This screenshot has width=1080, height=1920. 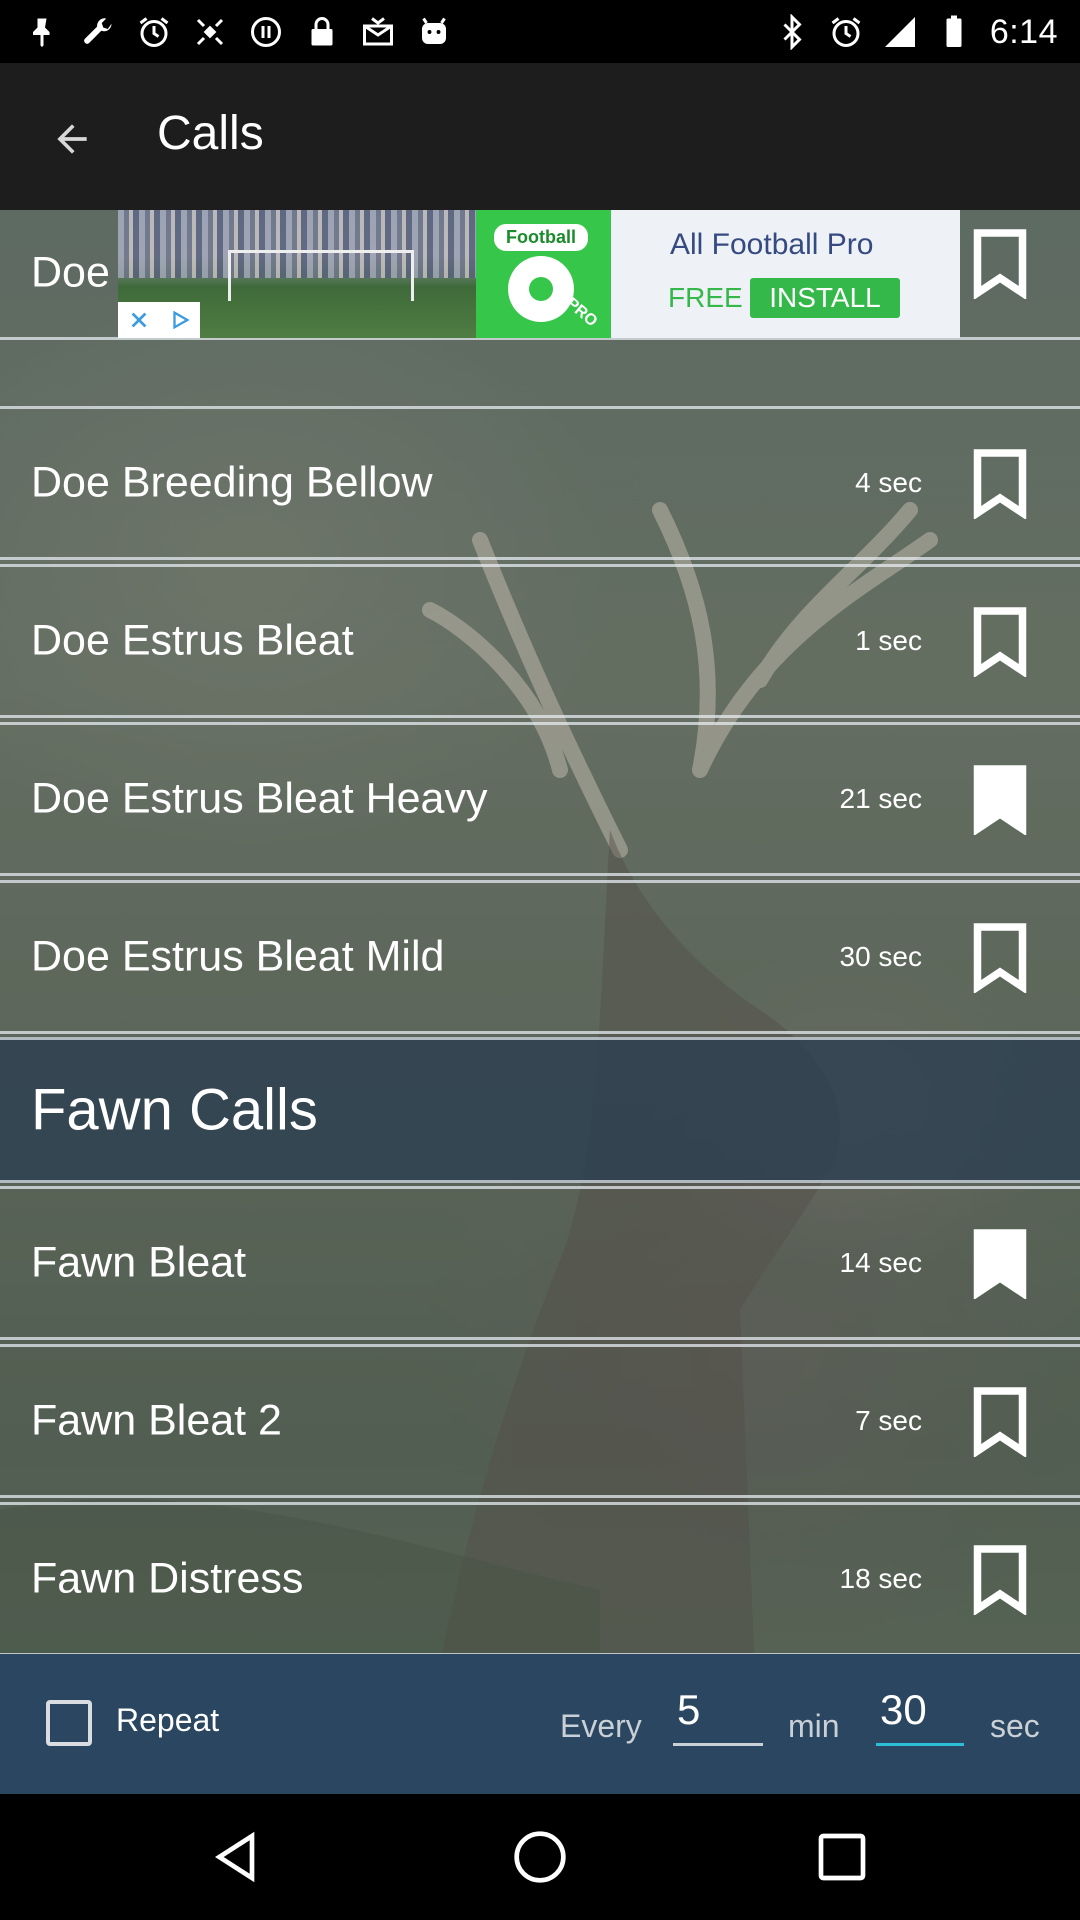 What do you see at coordinates (954, 31) in the screenshot?
I see `battery-icon` at bounding box center [954, 31].